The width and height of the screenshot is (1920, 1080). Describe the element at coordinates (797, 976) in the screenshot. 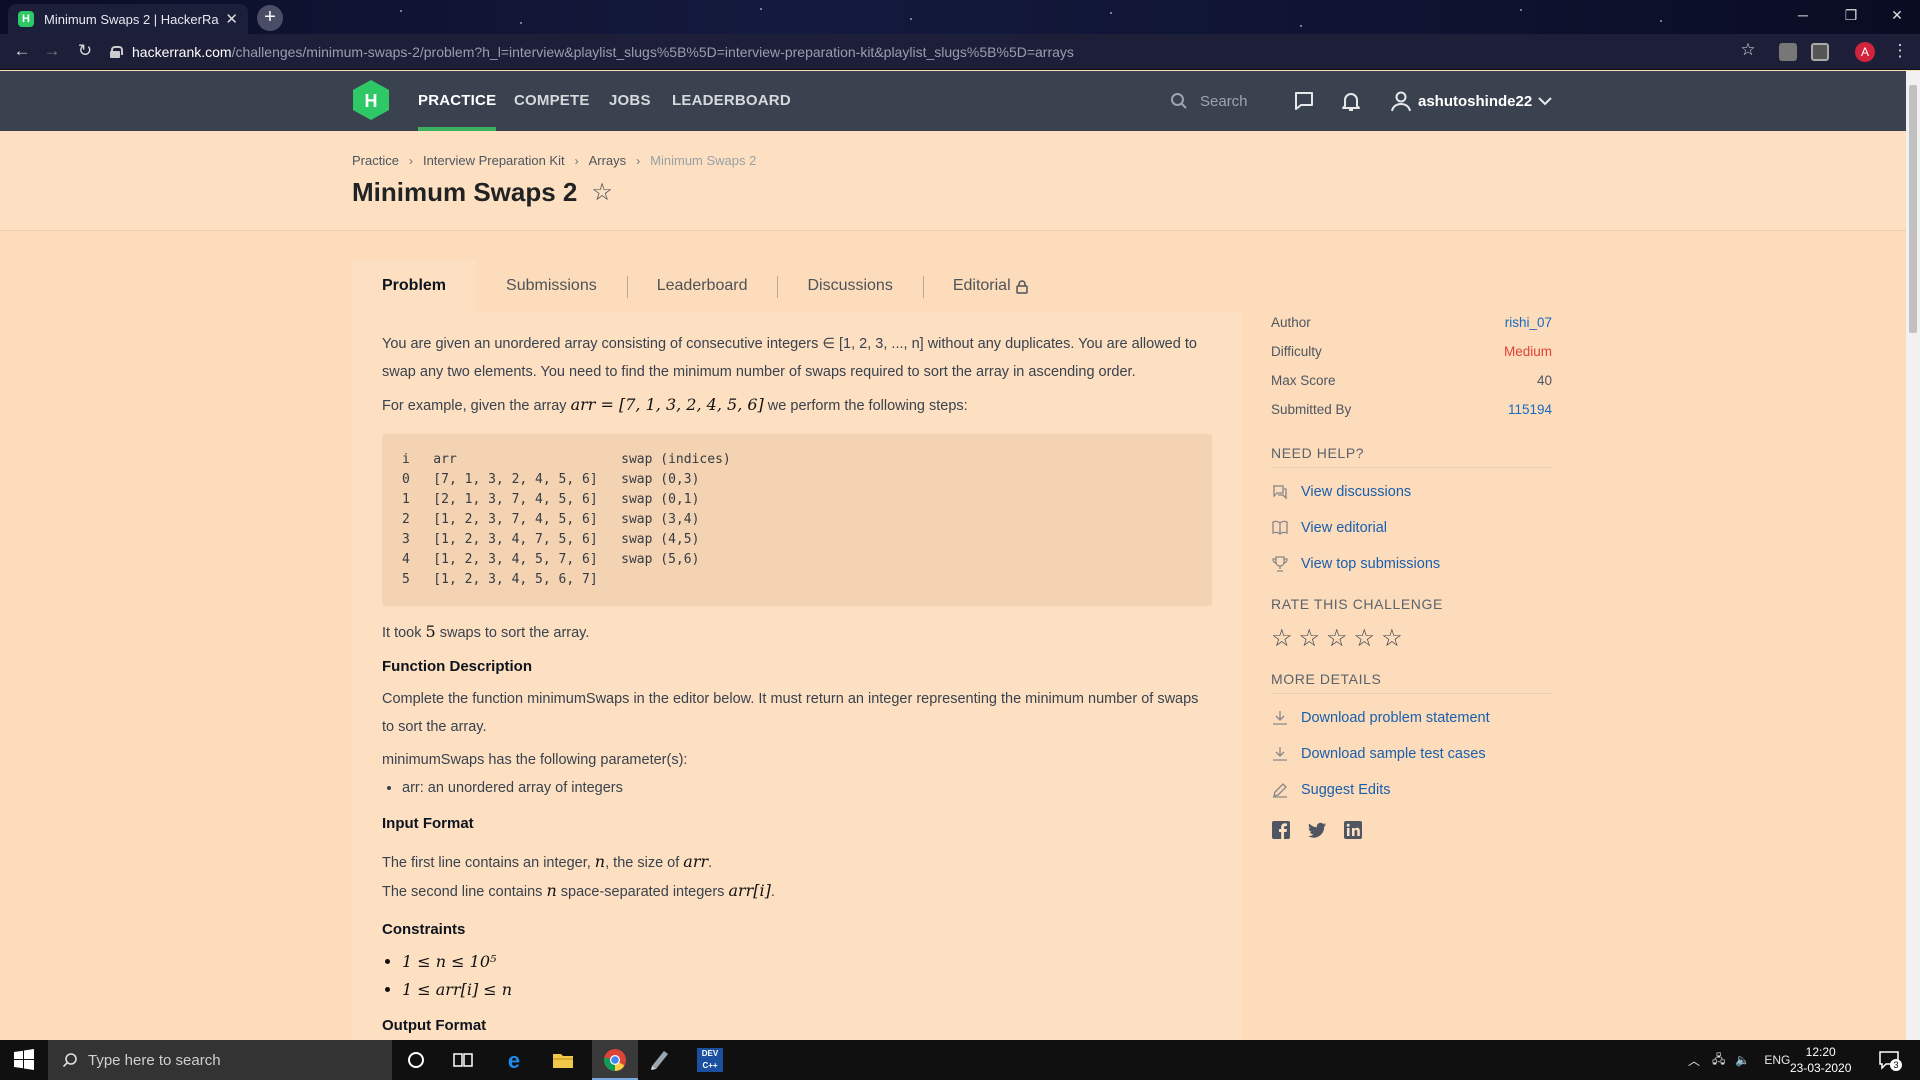

I see `constraints-list: 1 ≤ n ≤ 10⁵ 1 ≤ arr[i] ≤ n` at that location.